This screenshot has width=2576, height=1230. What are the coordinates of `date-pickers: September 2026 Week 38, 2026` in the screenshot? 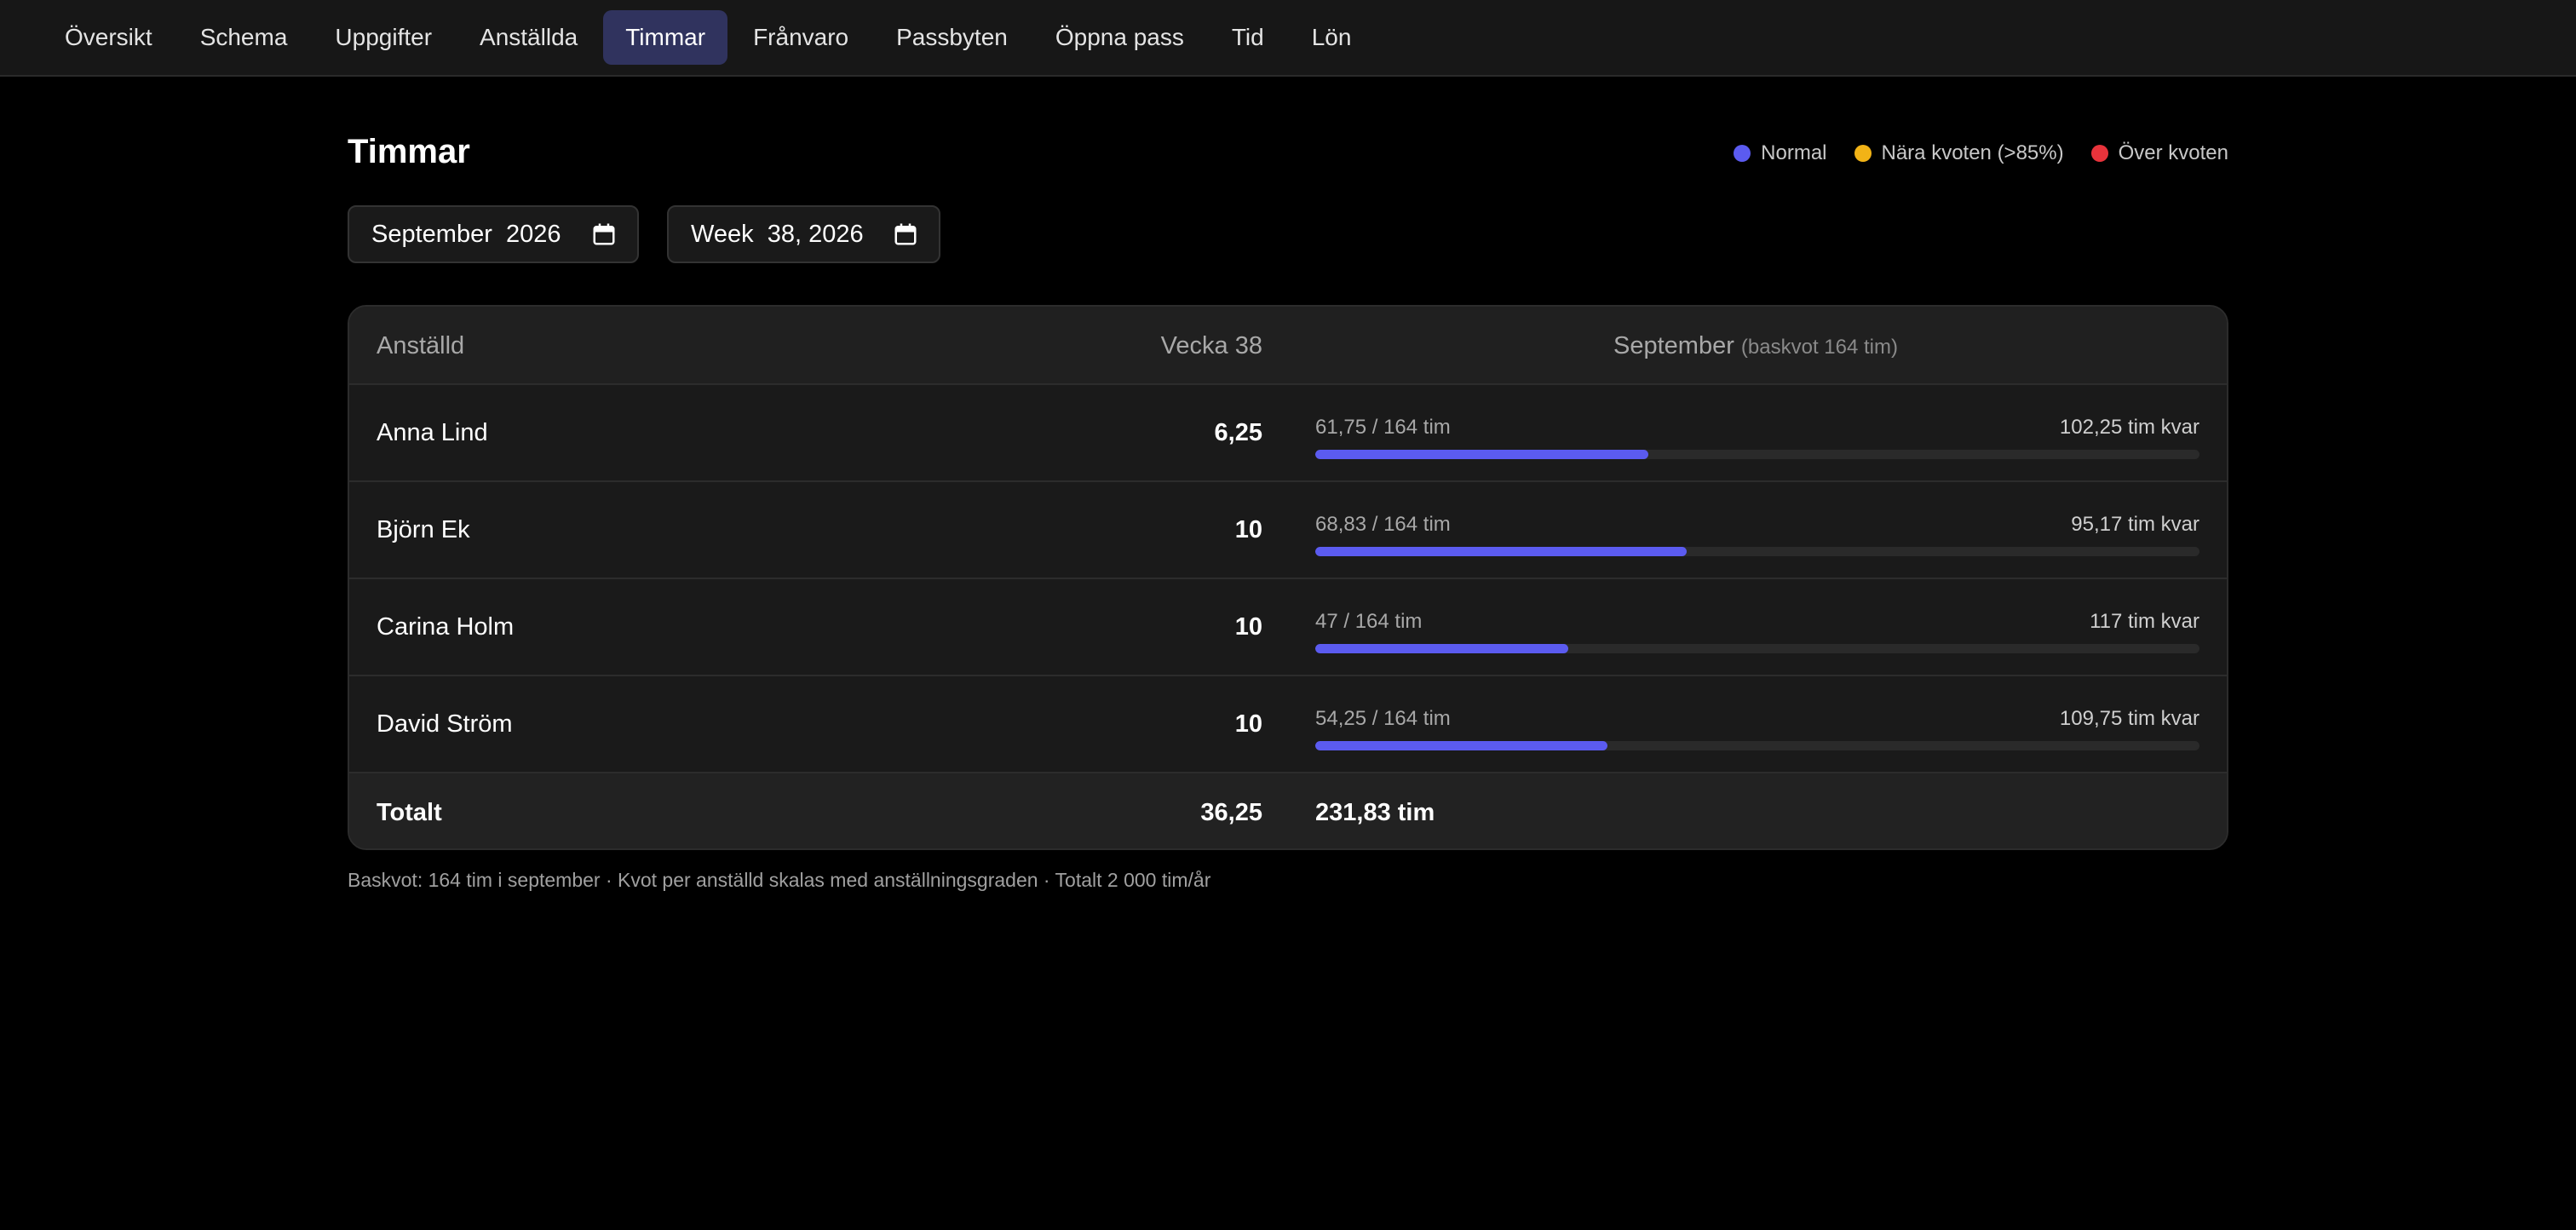 It's located at (1288, 242).